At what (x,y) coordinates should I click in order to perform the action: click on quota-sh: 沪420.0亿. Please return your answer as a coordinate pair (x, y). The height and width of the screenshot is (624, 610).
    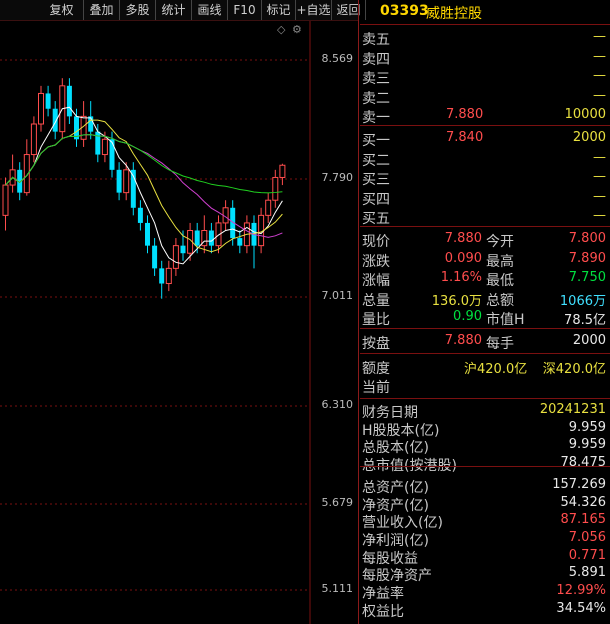
    Looking at the image, I should click on (496, 369).